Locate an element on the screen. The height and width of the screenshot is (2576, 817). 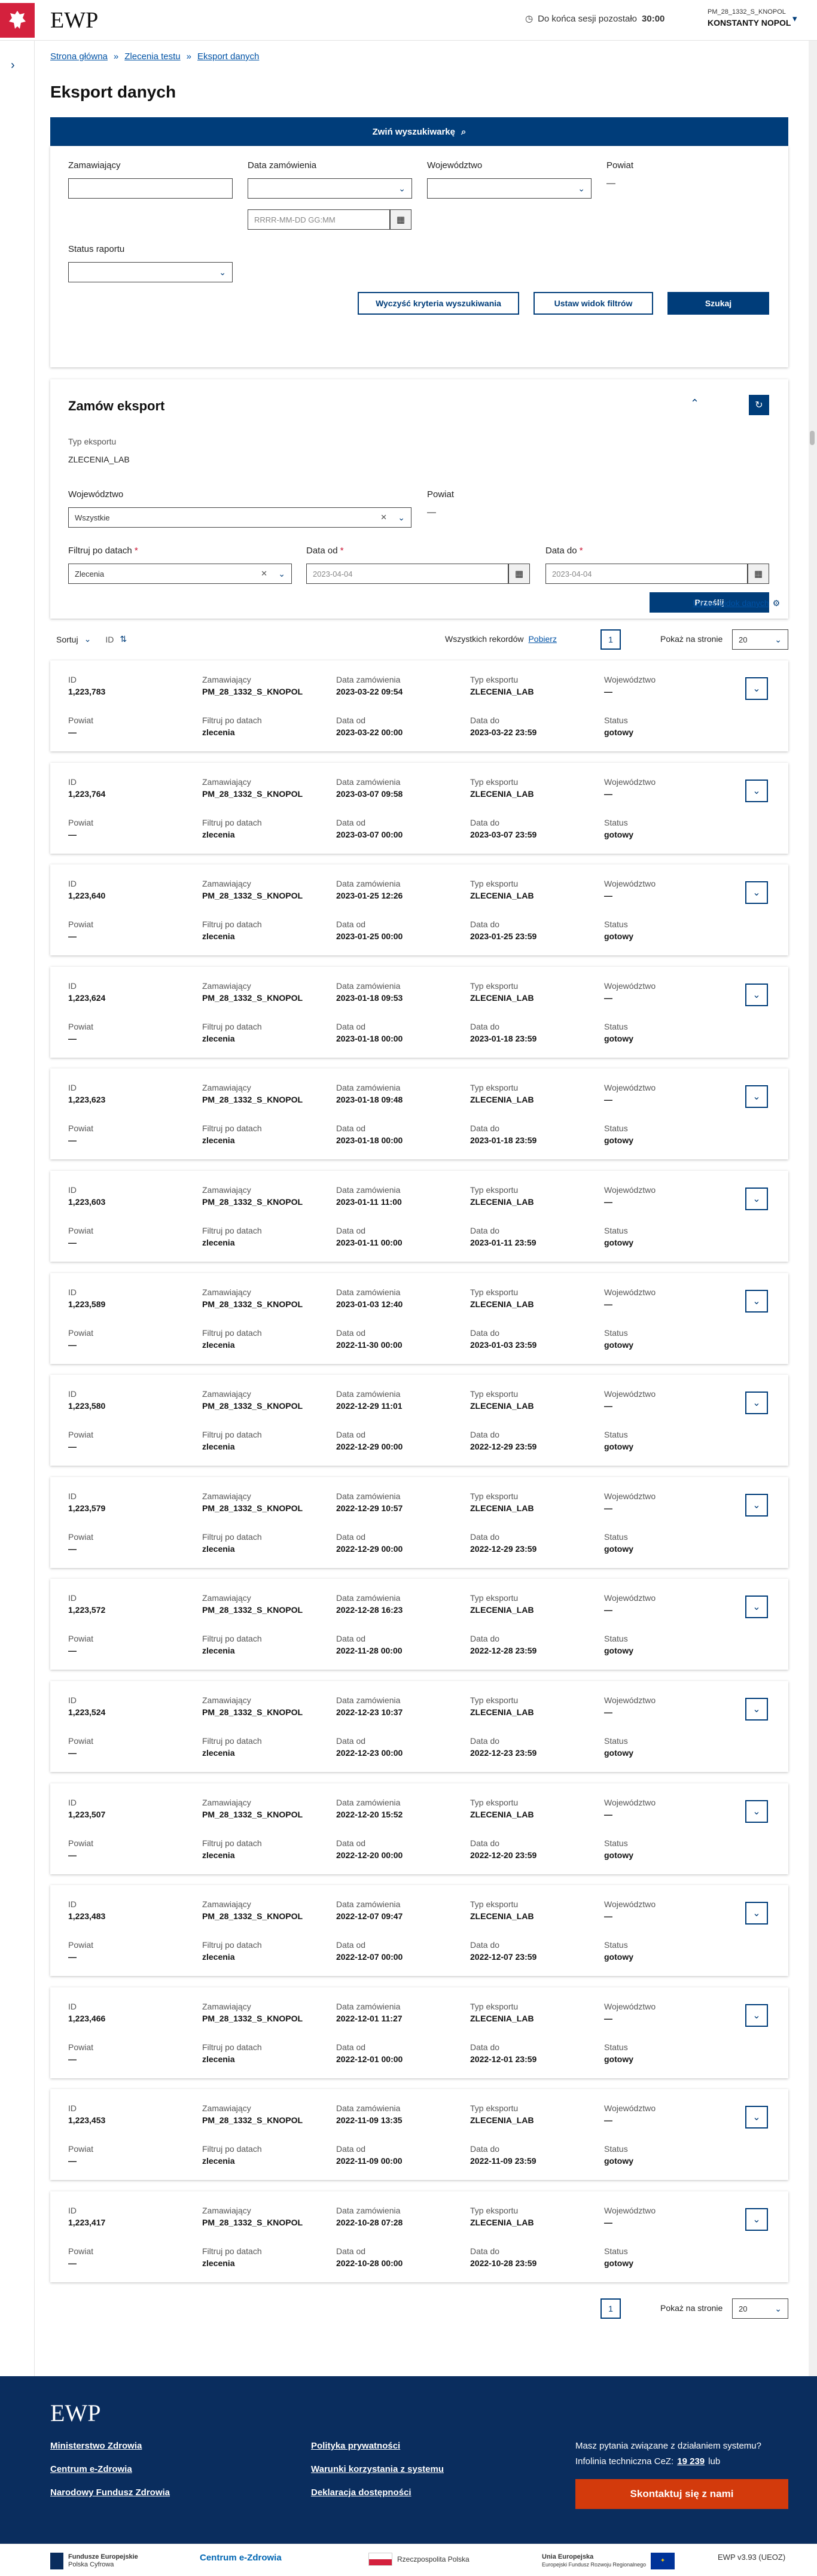
scrollbar-thumb is located at coordinates (812, 438).